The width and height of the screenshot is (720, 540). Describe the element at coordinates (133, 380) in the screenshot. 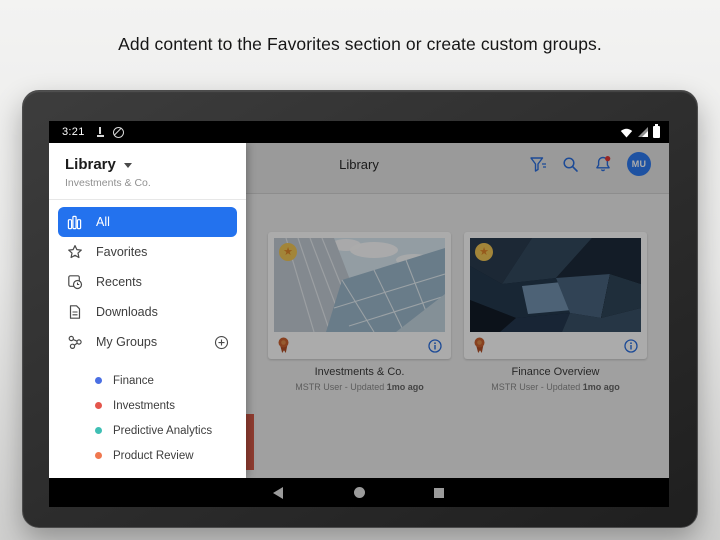

I see `group-label: Finance` at that location.